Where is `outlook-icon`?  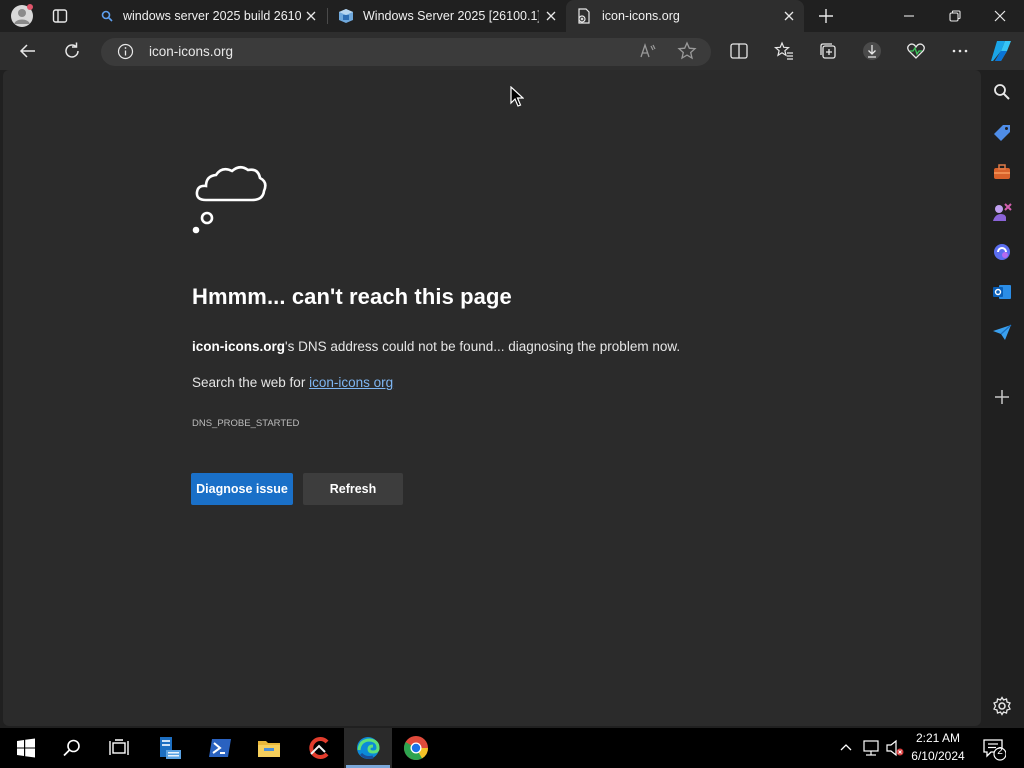
outlook-icon is located at coordinates (1002, 292).